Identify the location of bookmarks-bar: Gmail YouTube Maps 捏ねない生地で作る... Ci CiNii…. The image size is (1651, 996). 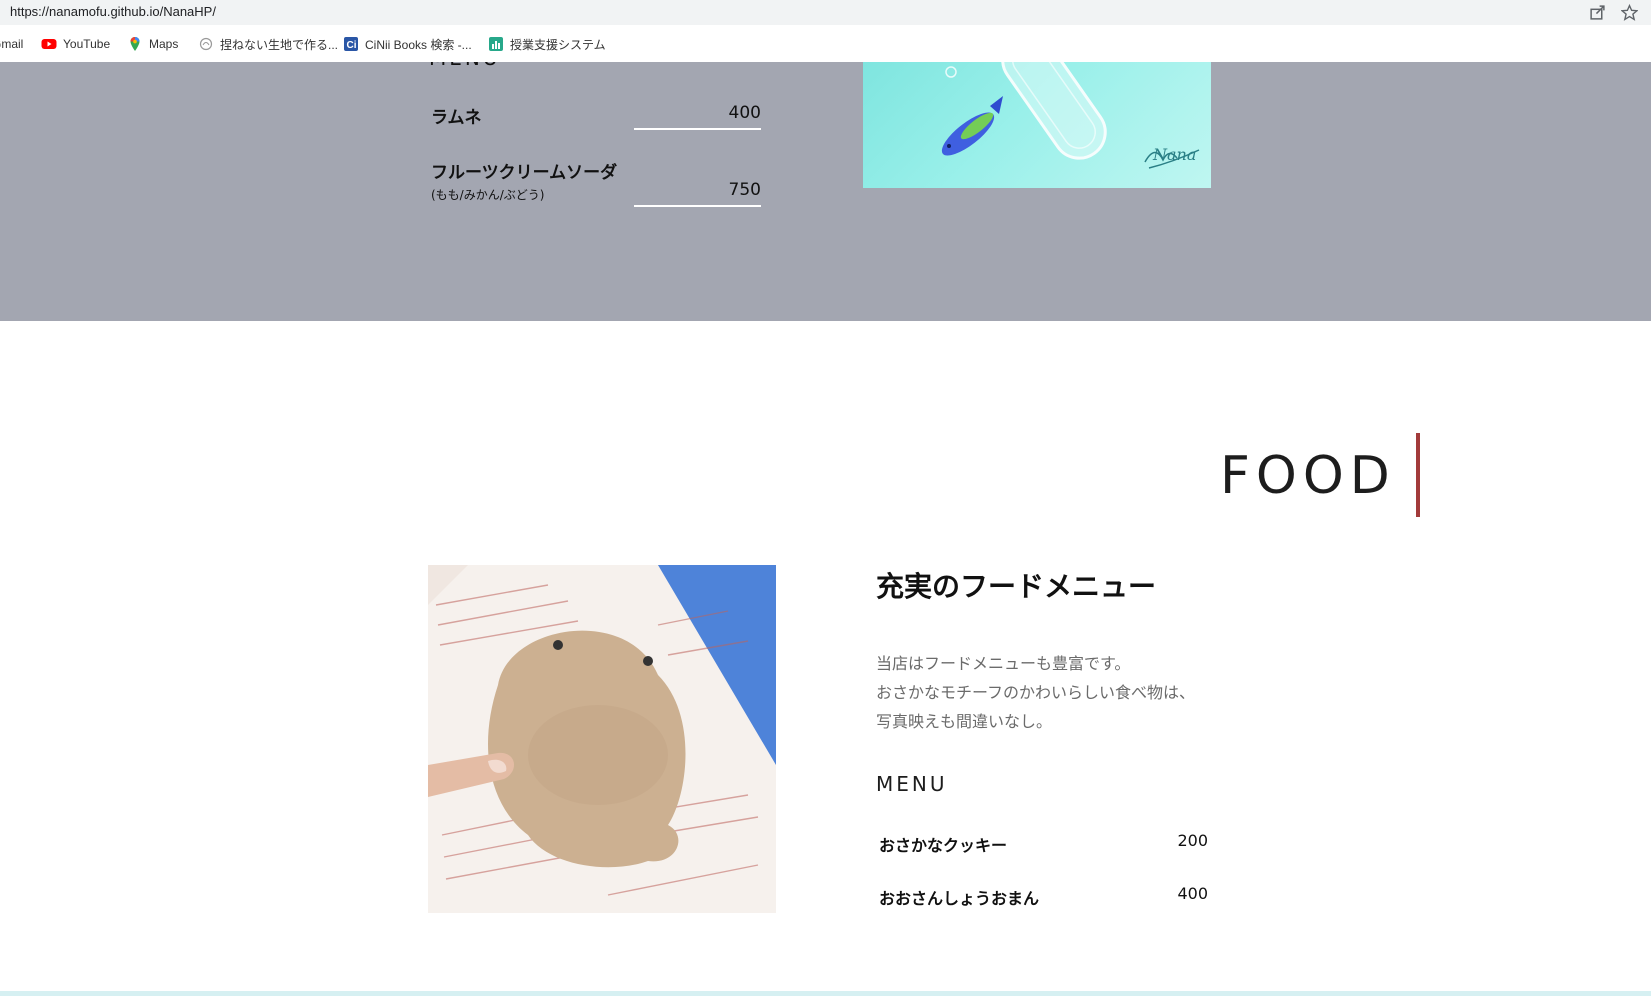
(825, 44).